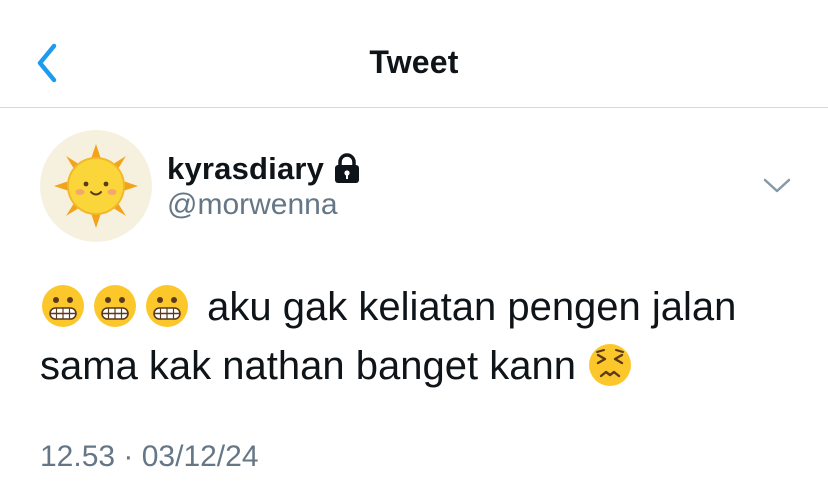  I want to click on tweet-text-line-1: aku gak keliatan pengen jalan, so click(472, 307).